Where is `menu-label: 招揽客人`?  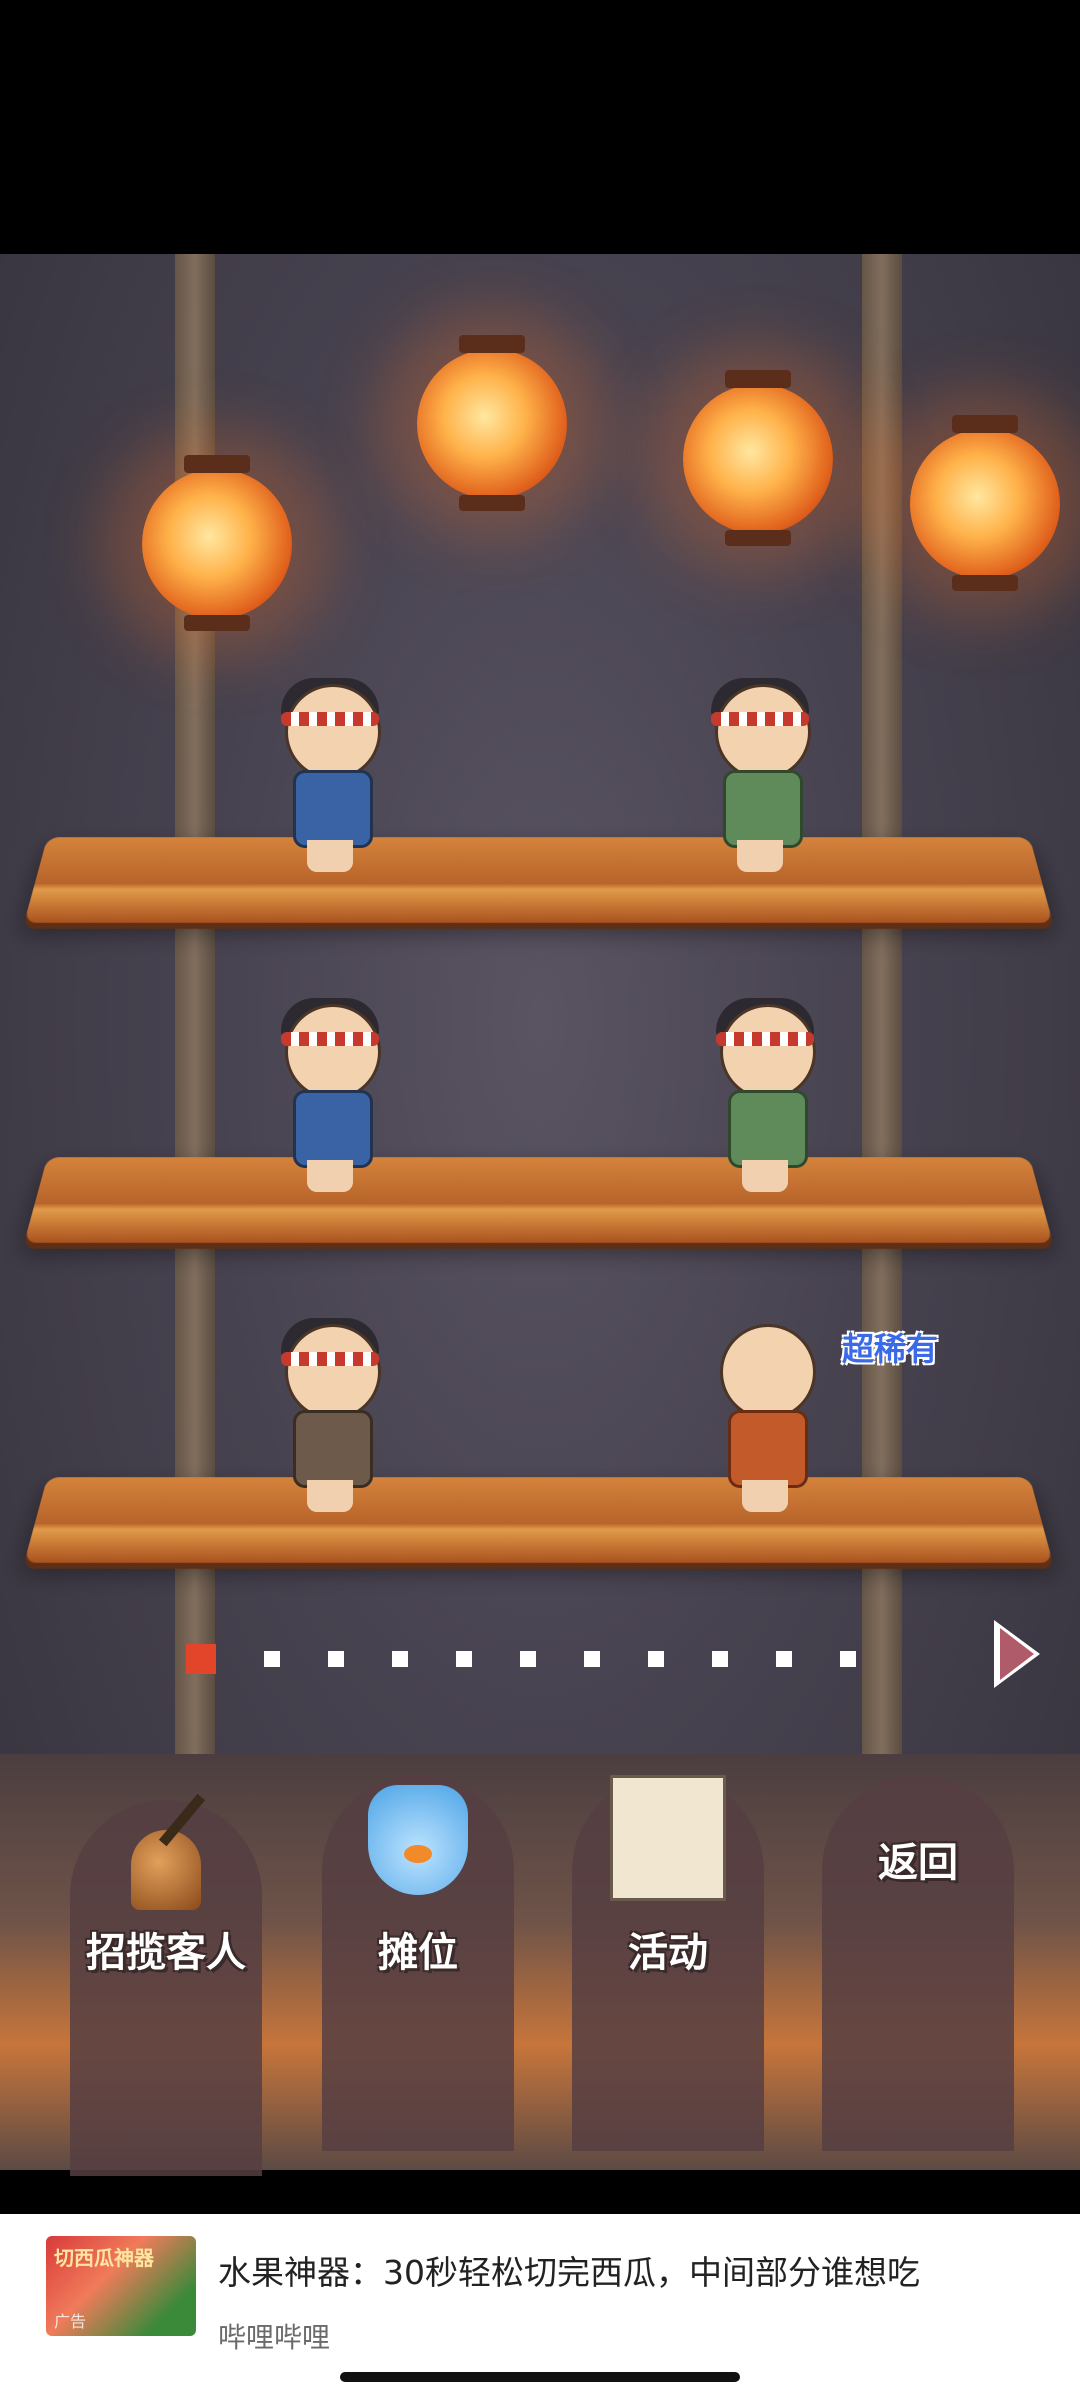 menu-label: 招揽客人 is located at coordinates (166, 1949).